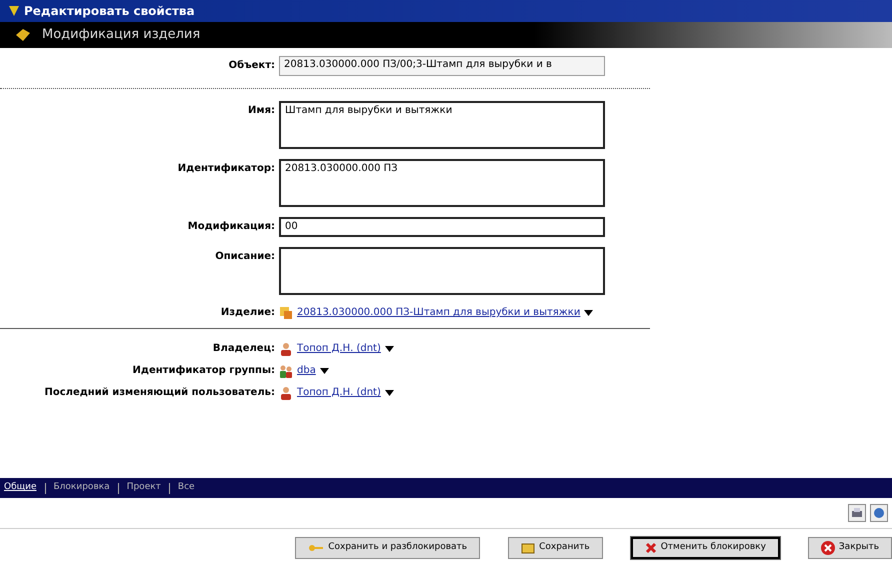 The image size is (892, 561). Describe the element at coordinates (23, 35) in the screenshot. I see `shape-icon` at that location.